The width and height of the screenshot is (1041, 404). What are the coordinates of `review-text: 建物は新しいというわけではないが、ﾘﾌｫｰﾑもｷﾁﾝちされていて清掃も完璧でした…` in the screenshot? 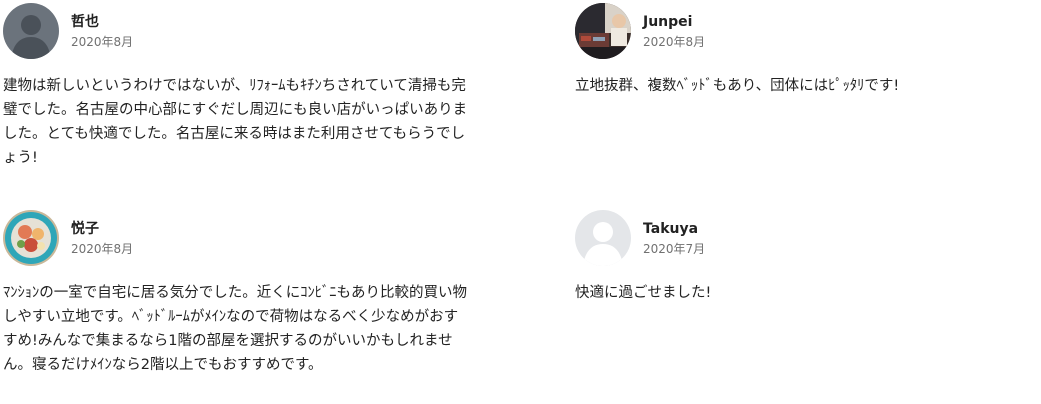 It's located at (235, 122).